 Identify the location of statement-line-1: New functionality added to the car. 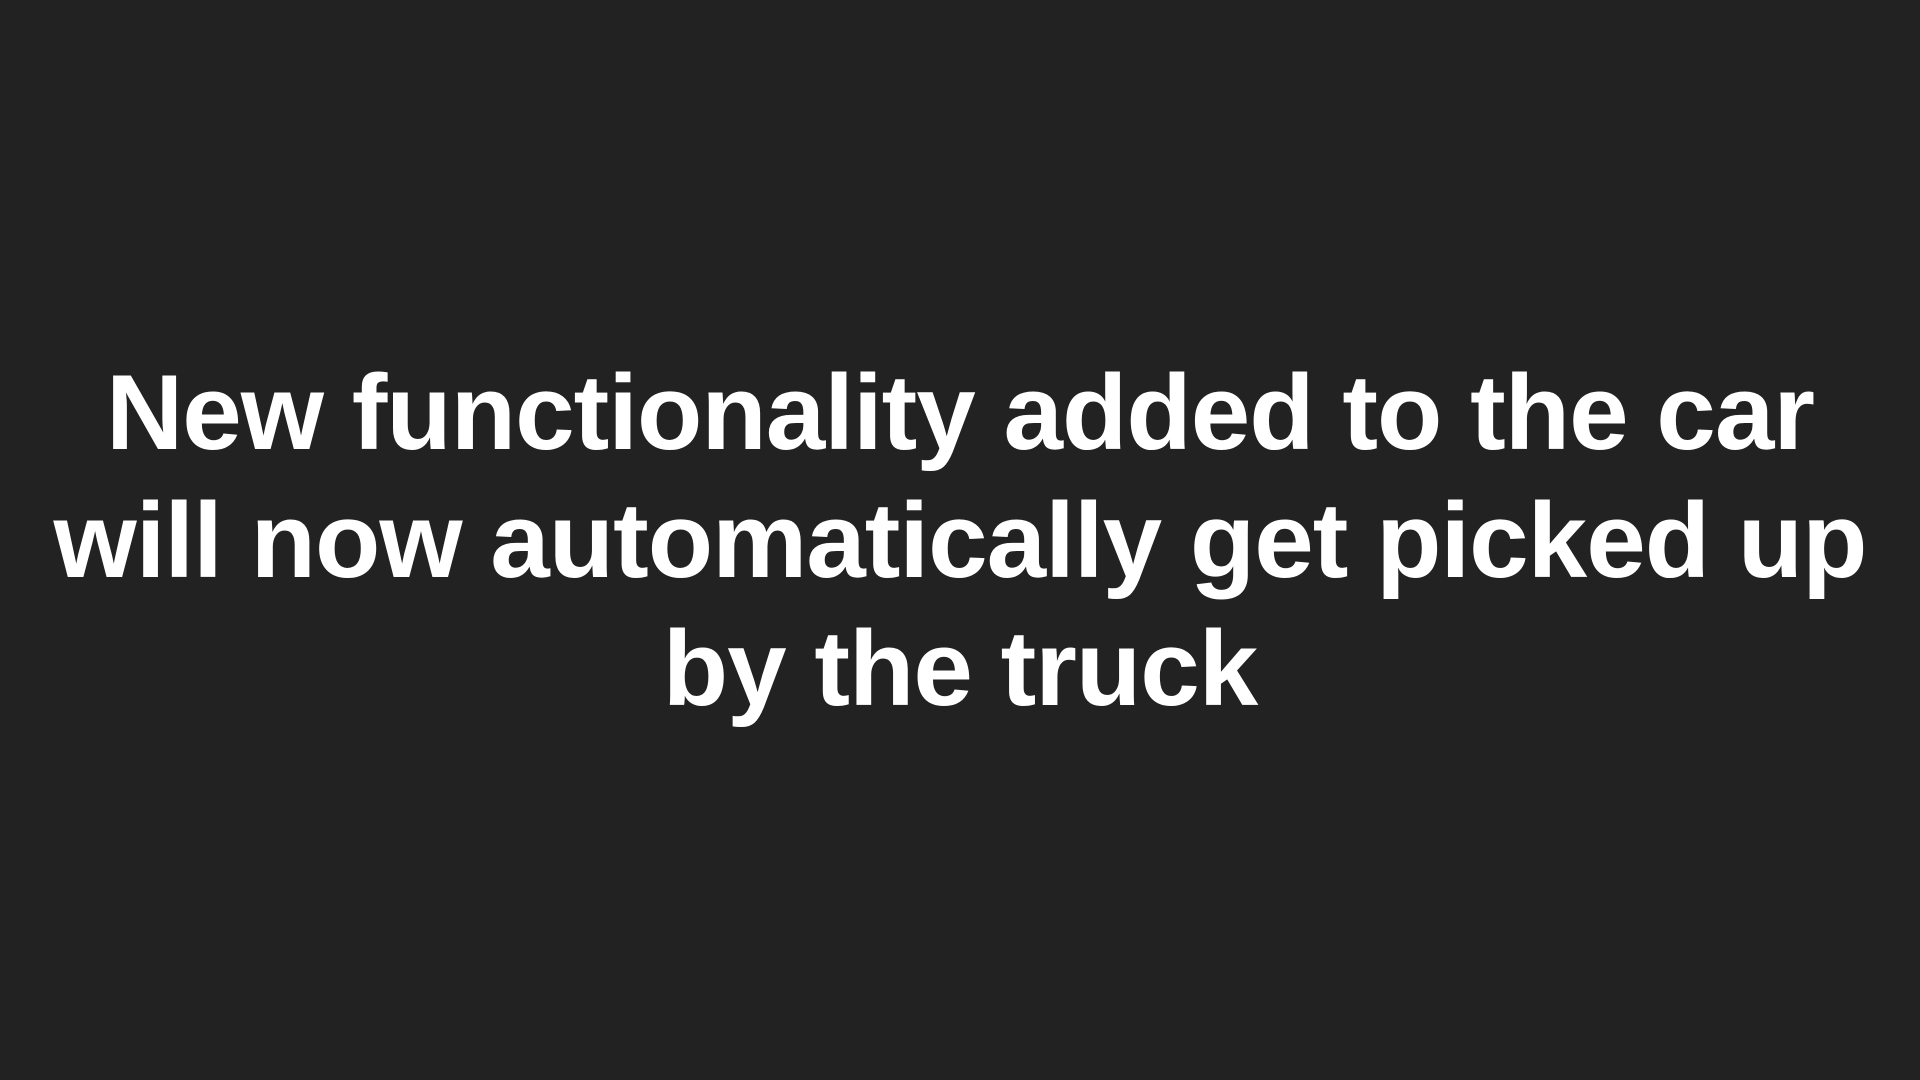
(960, 412).